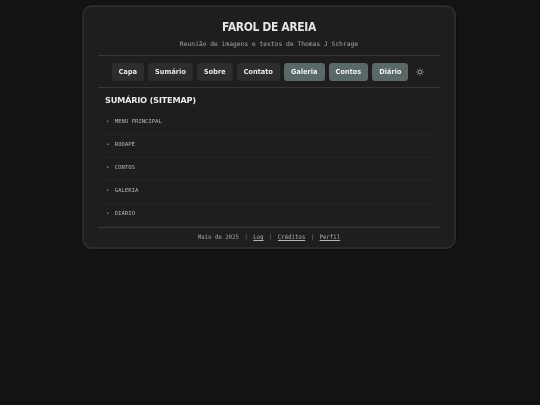  Describe the element at coordinates (170, 72) in the screenshot. I see `nav-button-sumario: Sumário` at that location.